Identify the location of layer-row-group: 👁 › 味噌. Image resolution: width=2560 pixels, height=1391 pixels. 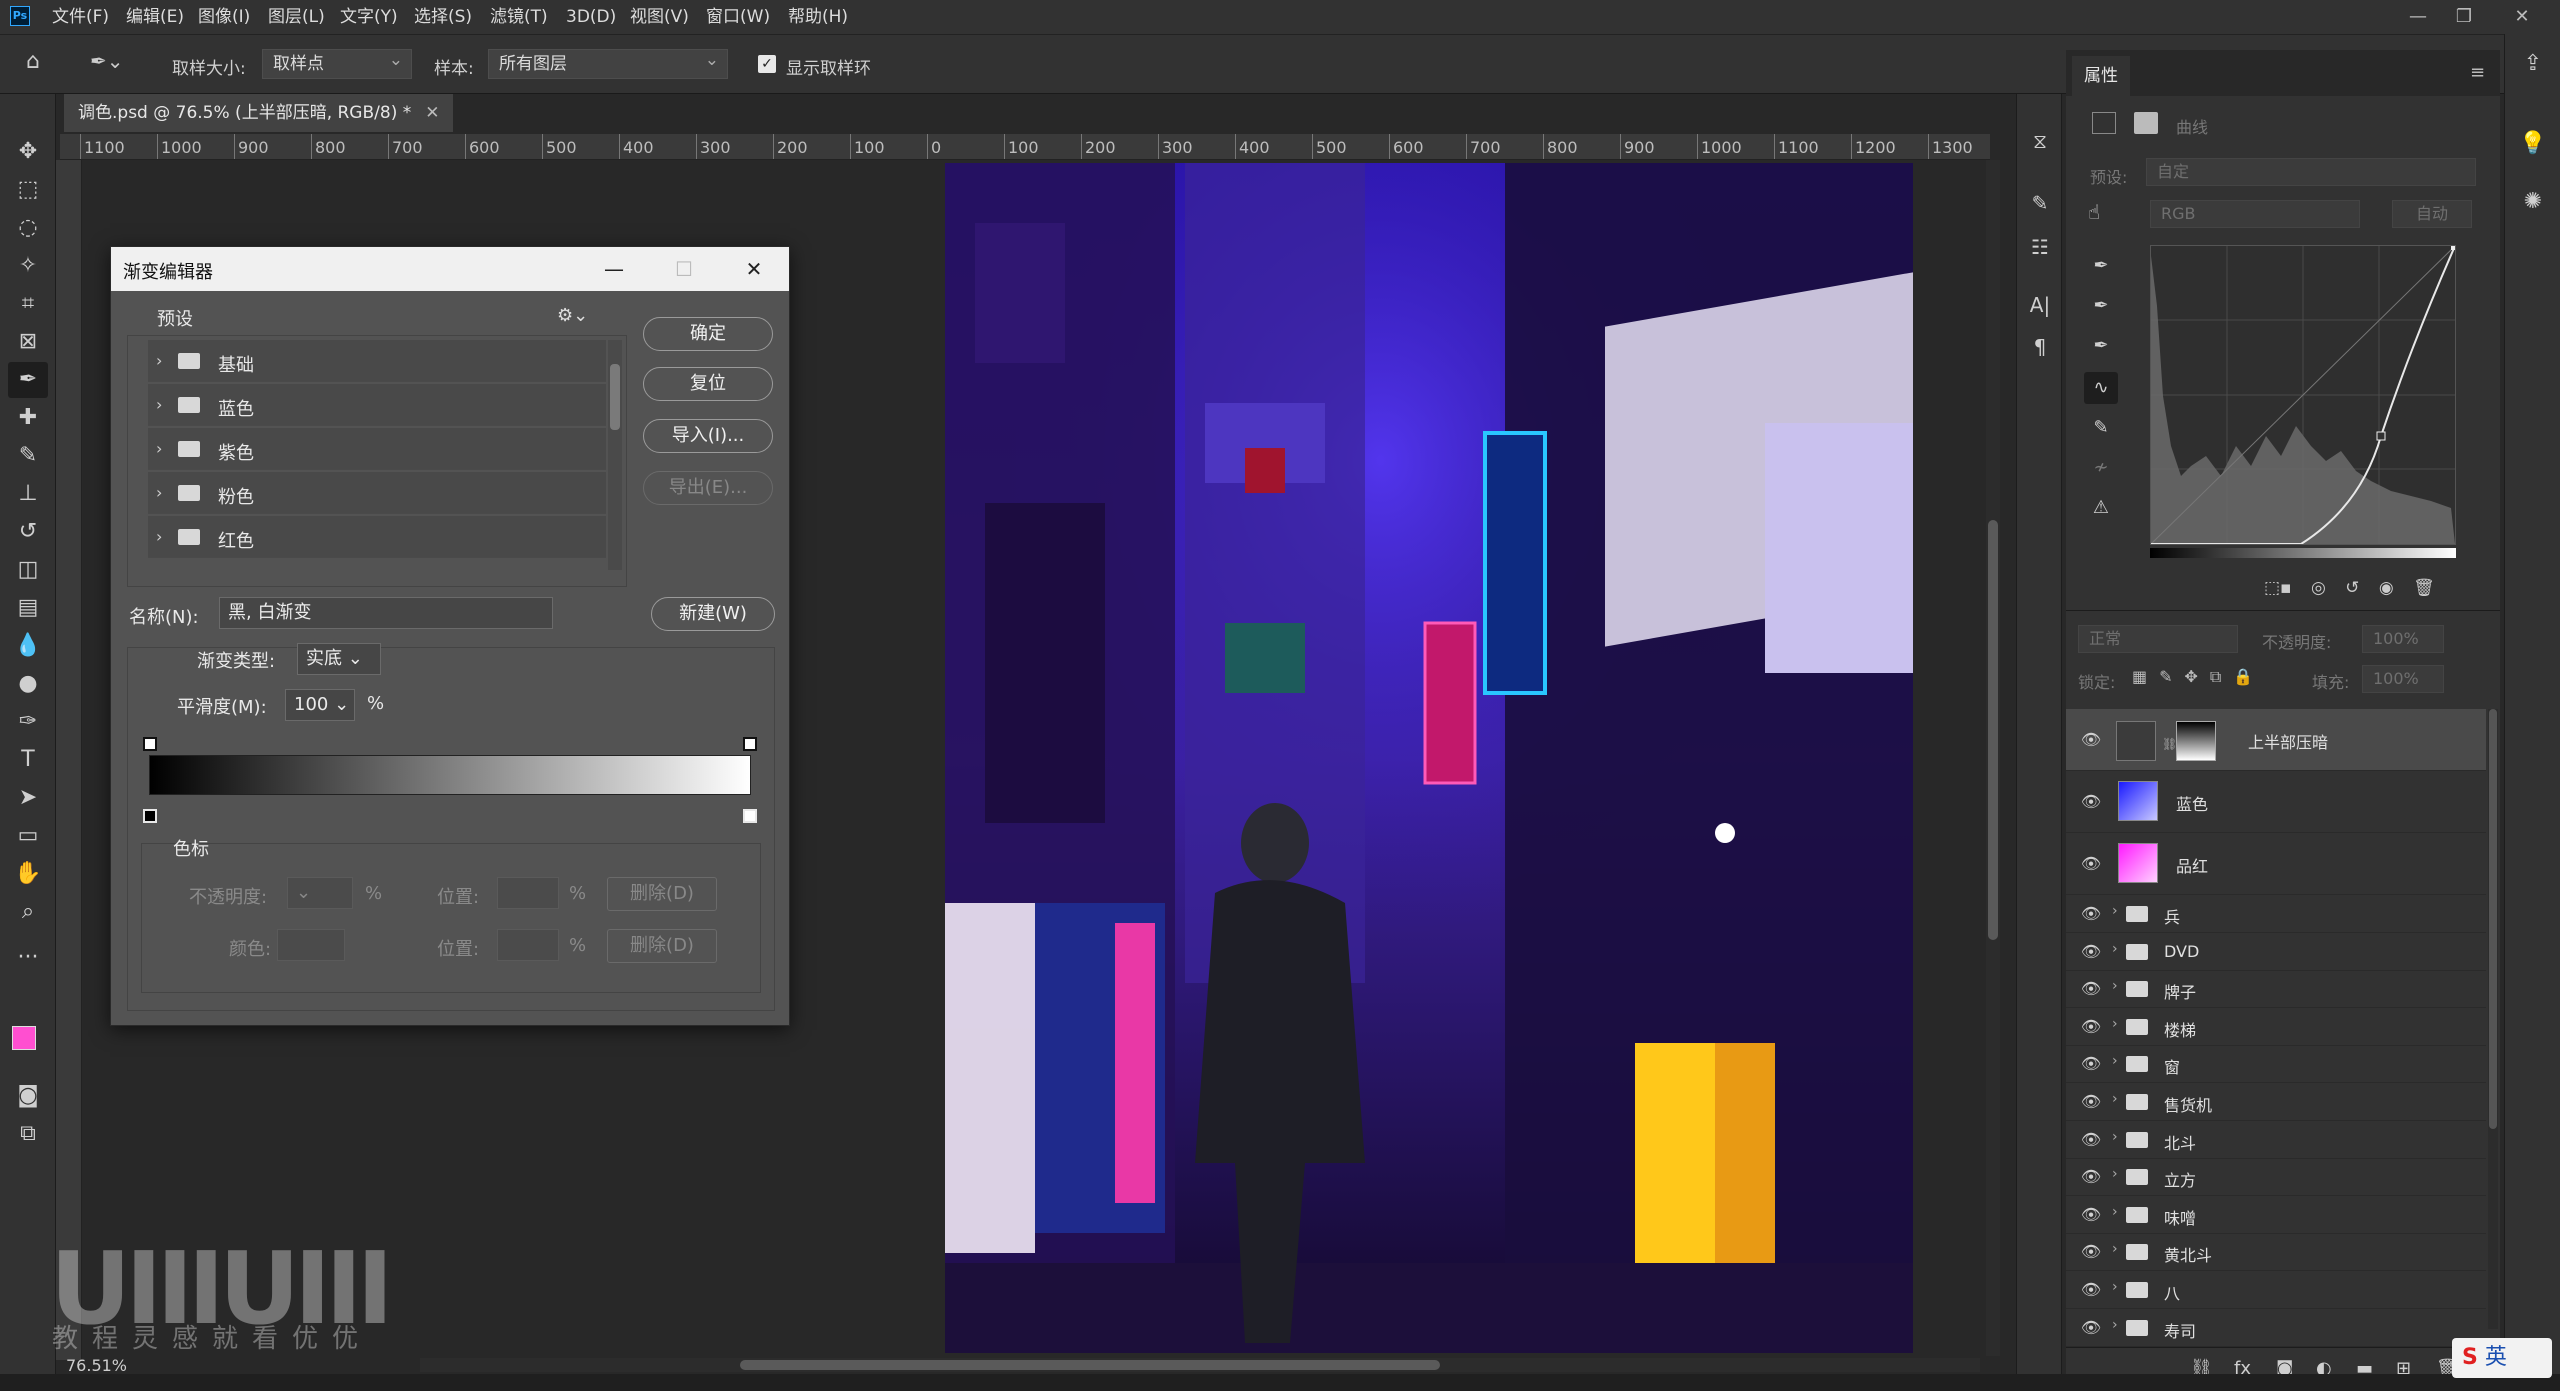
(2276, 1215).